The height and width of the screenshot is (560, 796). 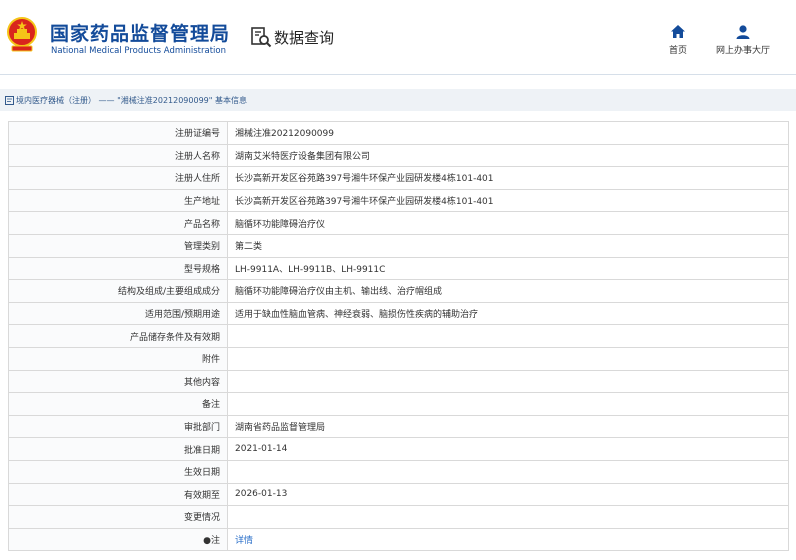 What do you see at coordinates (743, 51) in the screenshot?
I see `nav-online-hall-label: 网上办事大厅` at bounding box center [743, 51].